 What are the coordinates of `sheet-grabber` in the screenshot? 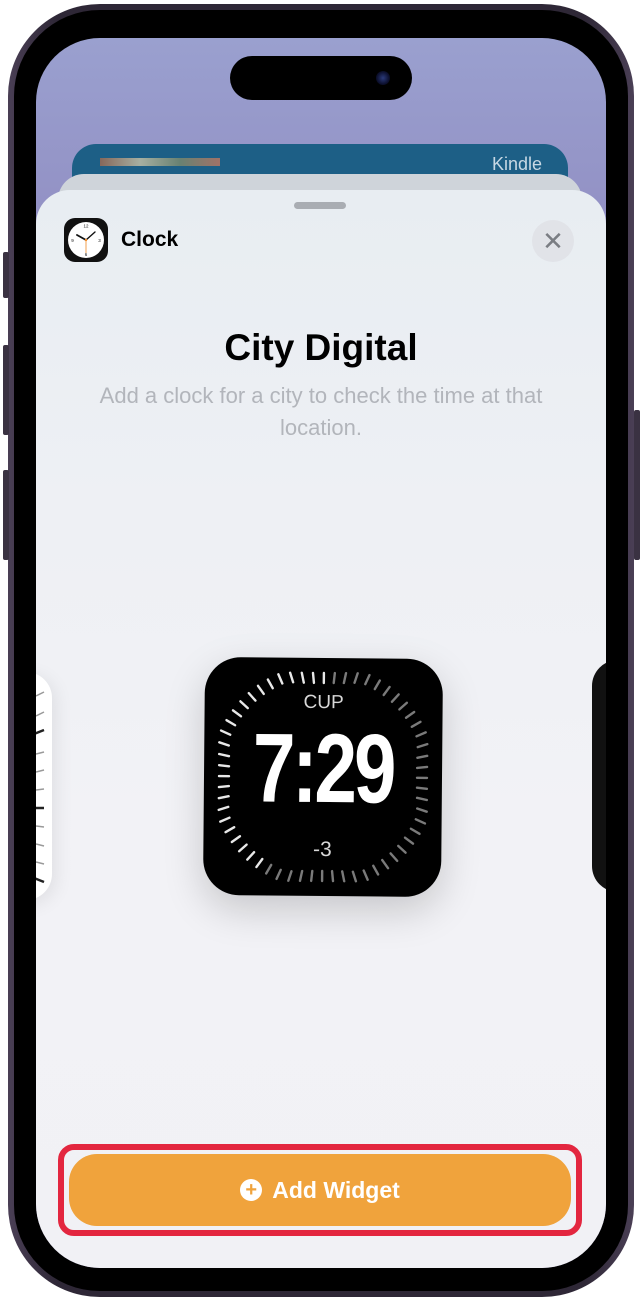 It's located at (320, 205).